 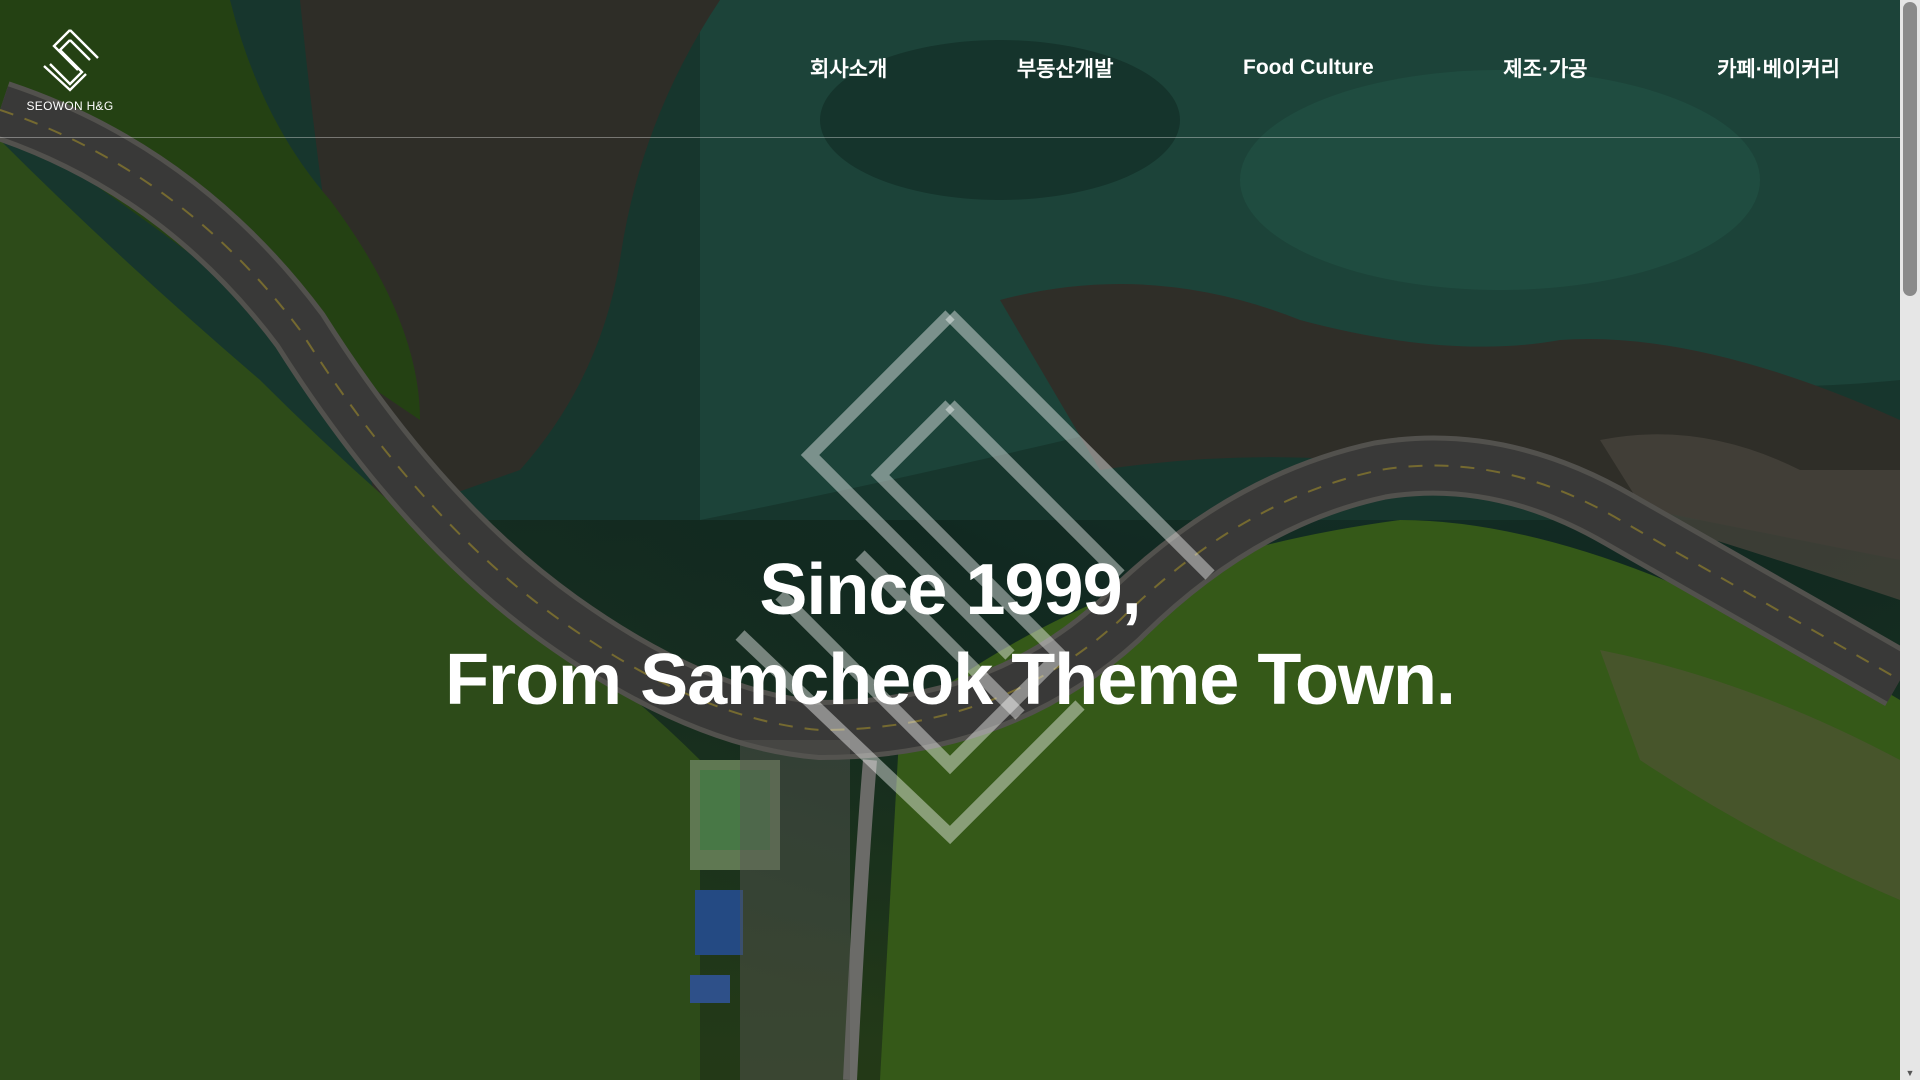 What do you see at coordinates (1910, 1073) in the screenshot?
I see `scroll-down-arrow-icon: ▼` at bounding box center [1910, 1073].